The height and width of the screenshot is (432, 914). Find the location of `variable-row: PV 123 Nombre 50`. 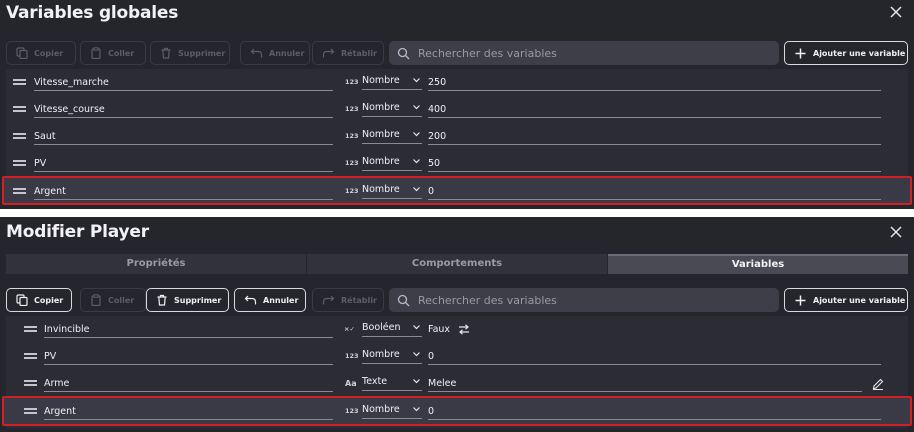

variable-row: PV 123 Nombre 50 is located at coordinates (457, 163).